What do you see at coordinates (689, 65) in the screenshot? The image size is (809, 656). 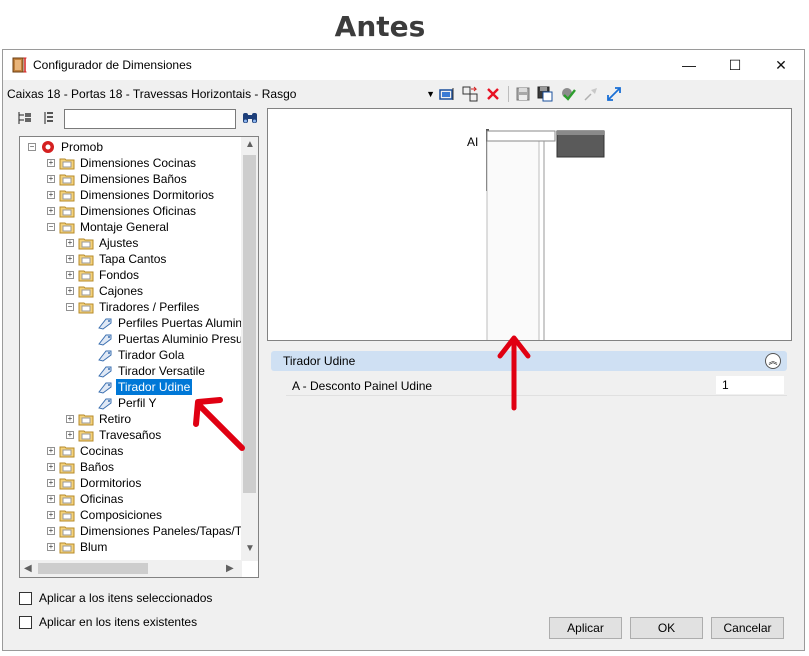 I see `minimize-button: —` at bounding box center [689, 65].